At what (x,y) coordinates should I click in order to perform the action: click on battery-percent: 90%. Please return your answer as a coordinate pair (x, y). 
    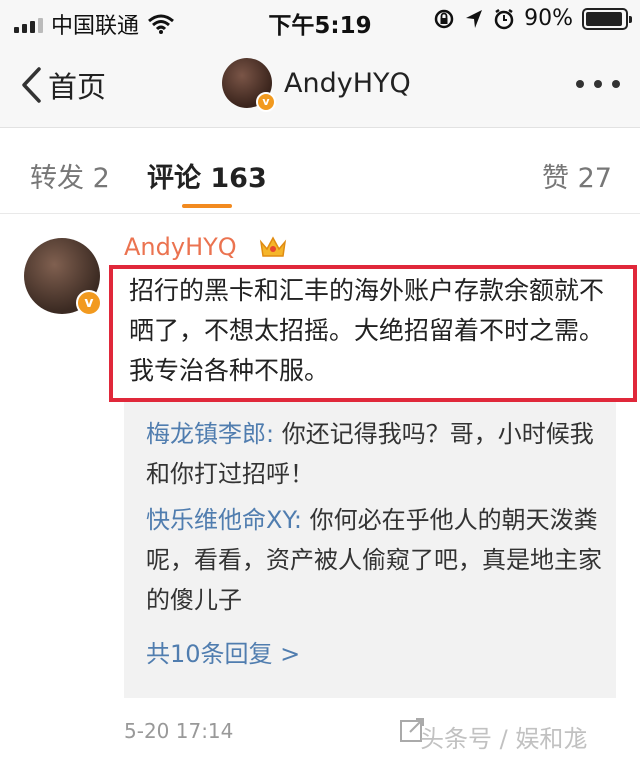
    Looking at the image, I should click on (548, 18).